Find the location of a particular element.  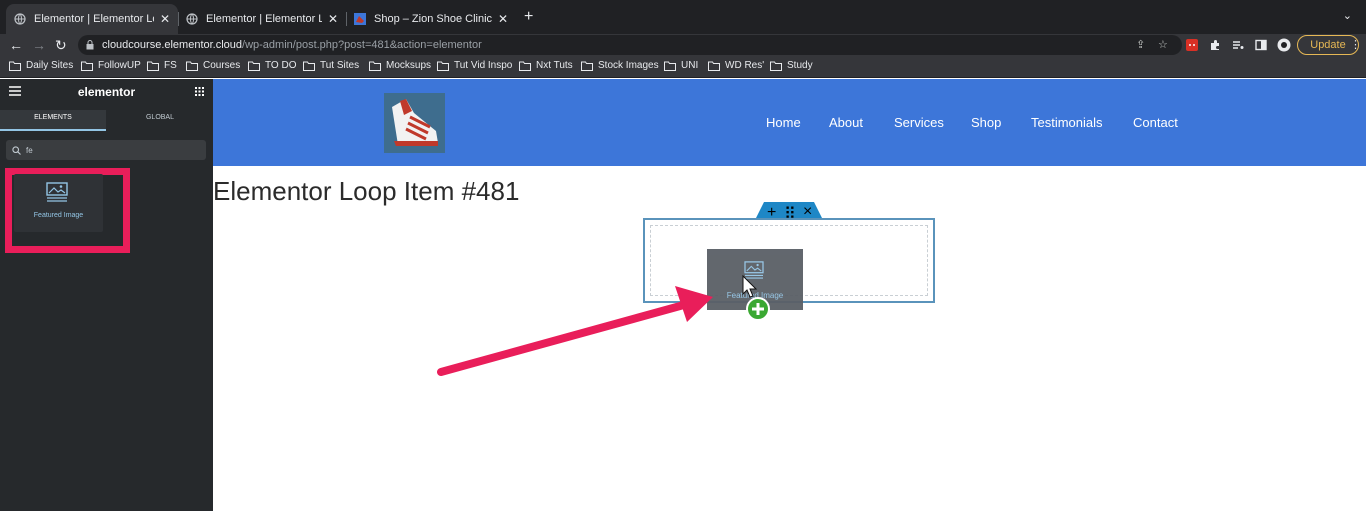

search-value: fe is located at coordinates (29, 150).